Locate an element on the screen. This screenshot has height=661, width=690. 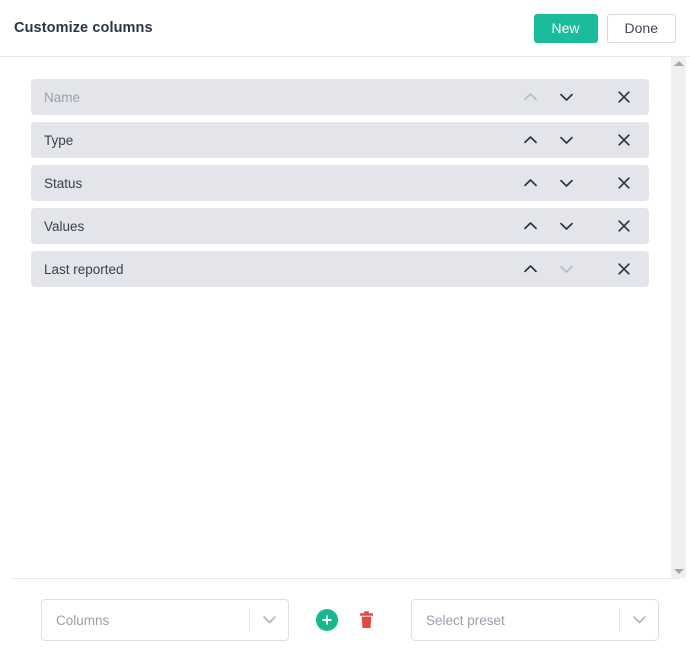
trash-icon is located at coordinates (366, 619).